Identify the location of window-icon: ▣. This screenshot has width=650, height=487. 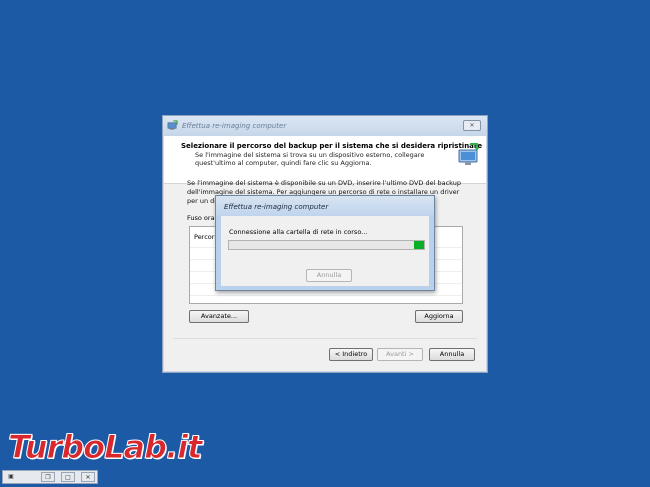
(11, 477).